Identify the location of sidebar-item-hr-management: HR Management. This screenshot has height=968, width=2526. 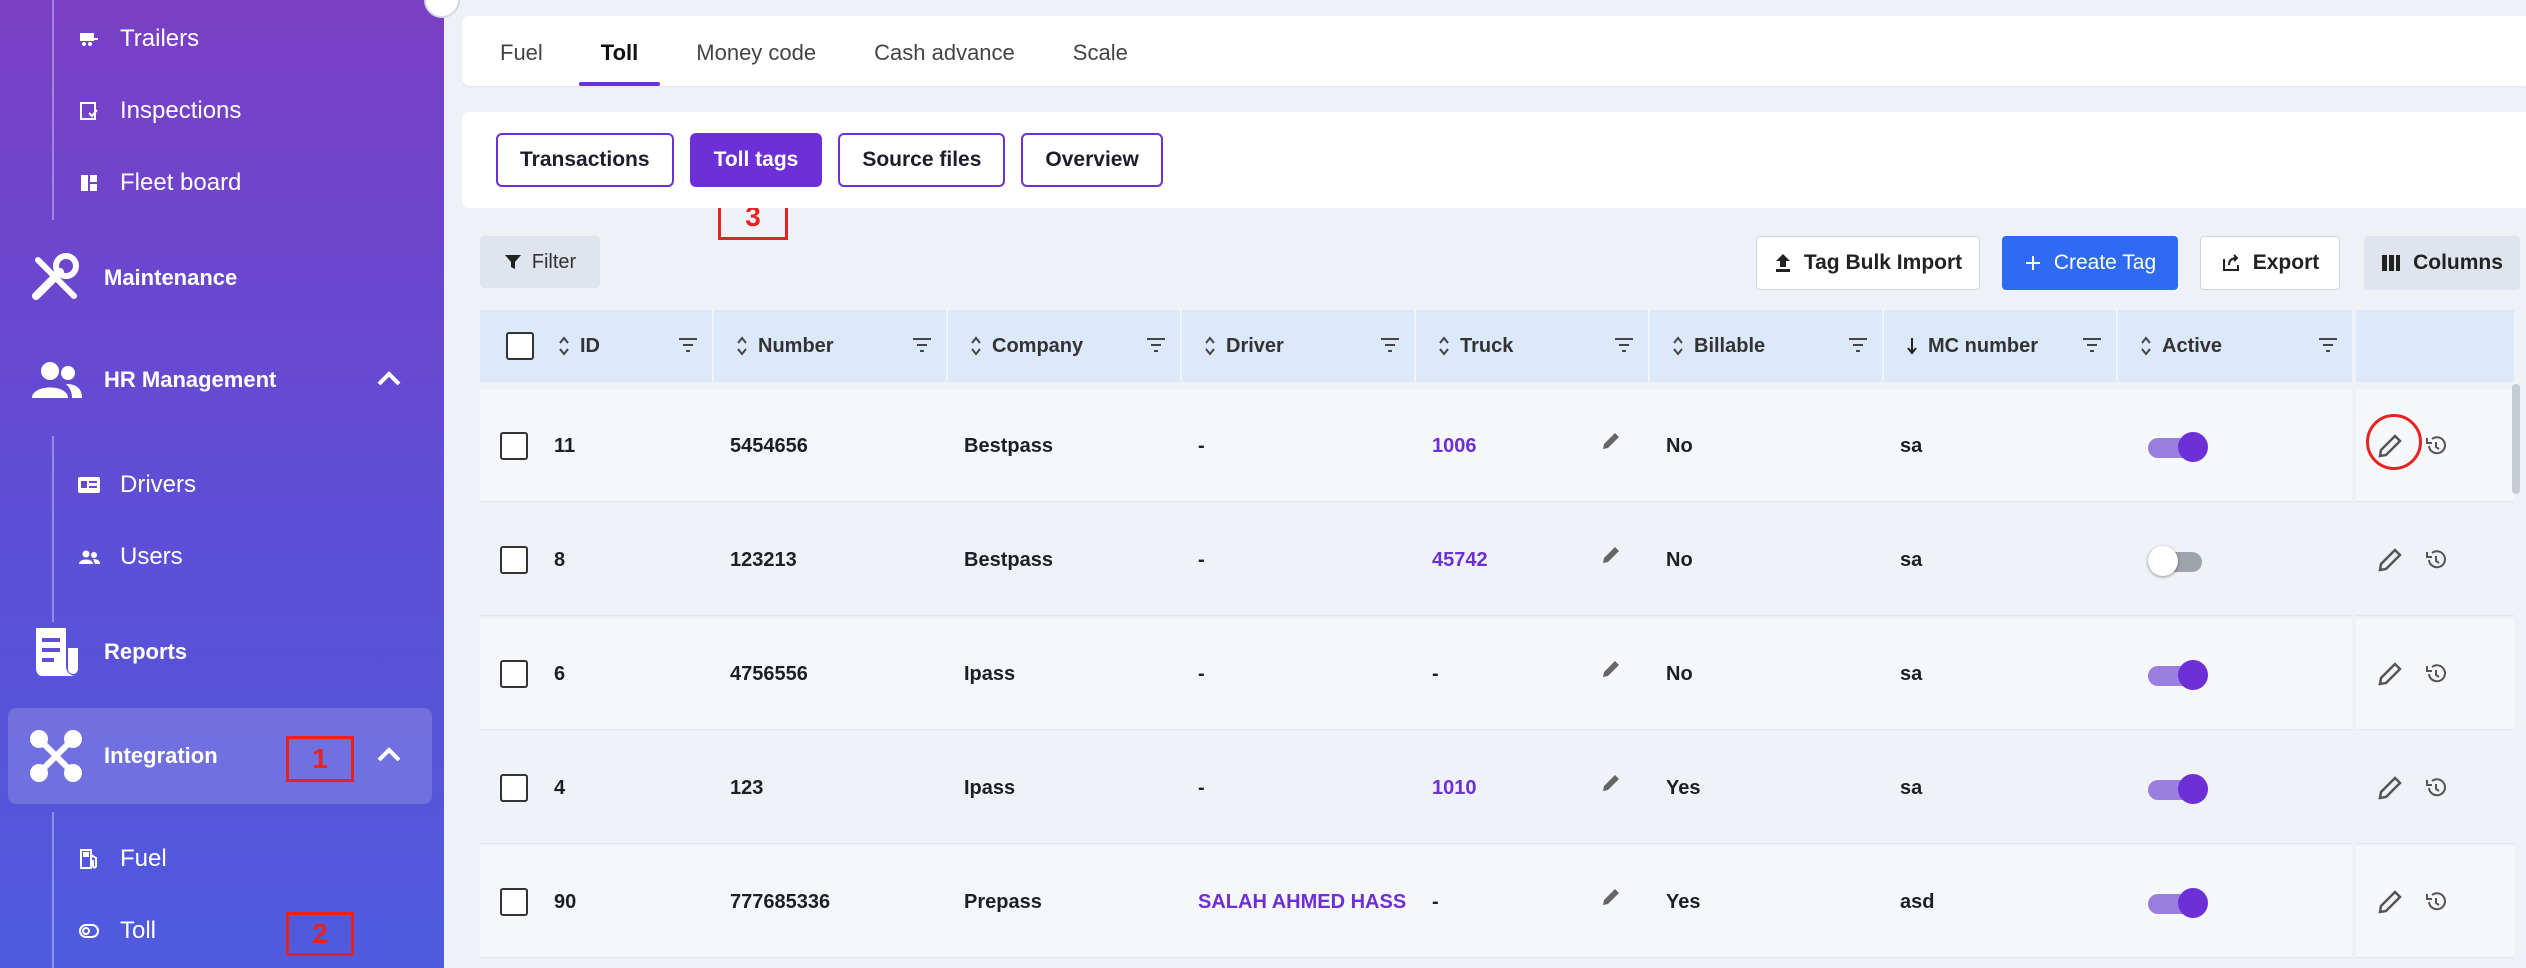
(220, 380).